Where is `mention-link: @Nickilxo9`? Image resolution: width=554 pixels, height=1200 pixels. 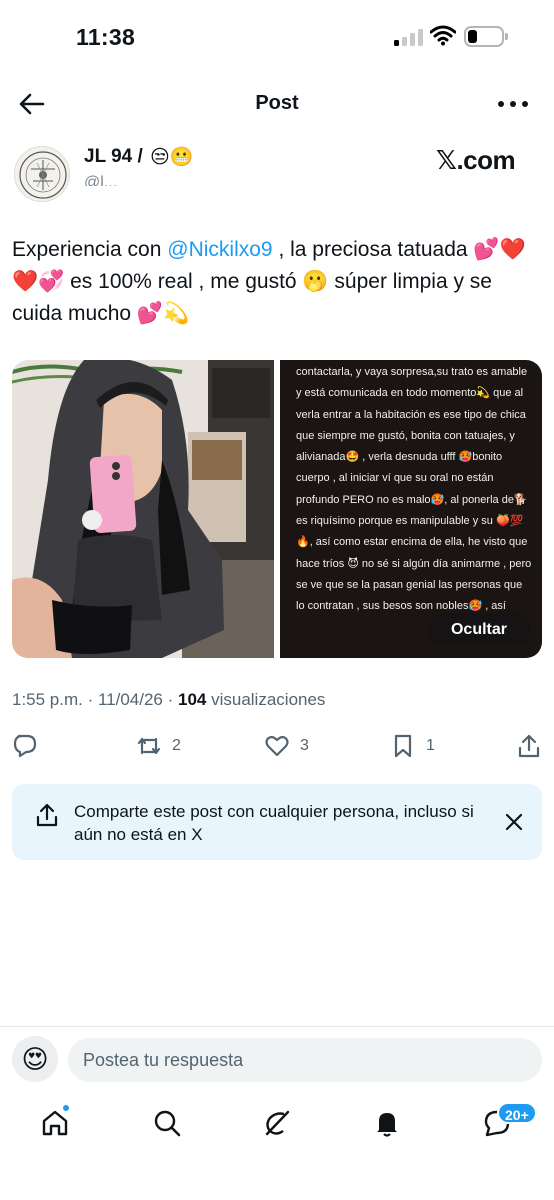
mention-link: @Nickilxo9 is located at coordinates (219, 249).